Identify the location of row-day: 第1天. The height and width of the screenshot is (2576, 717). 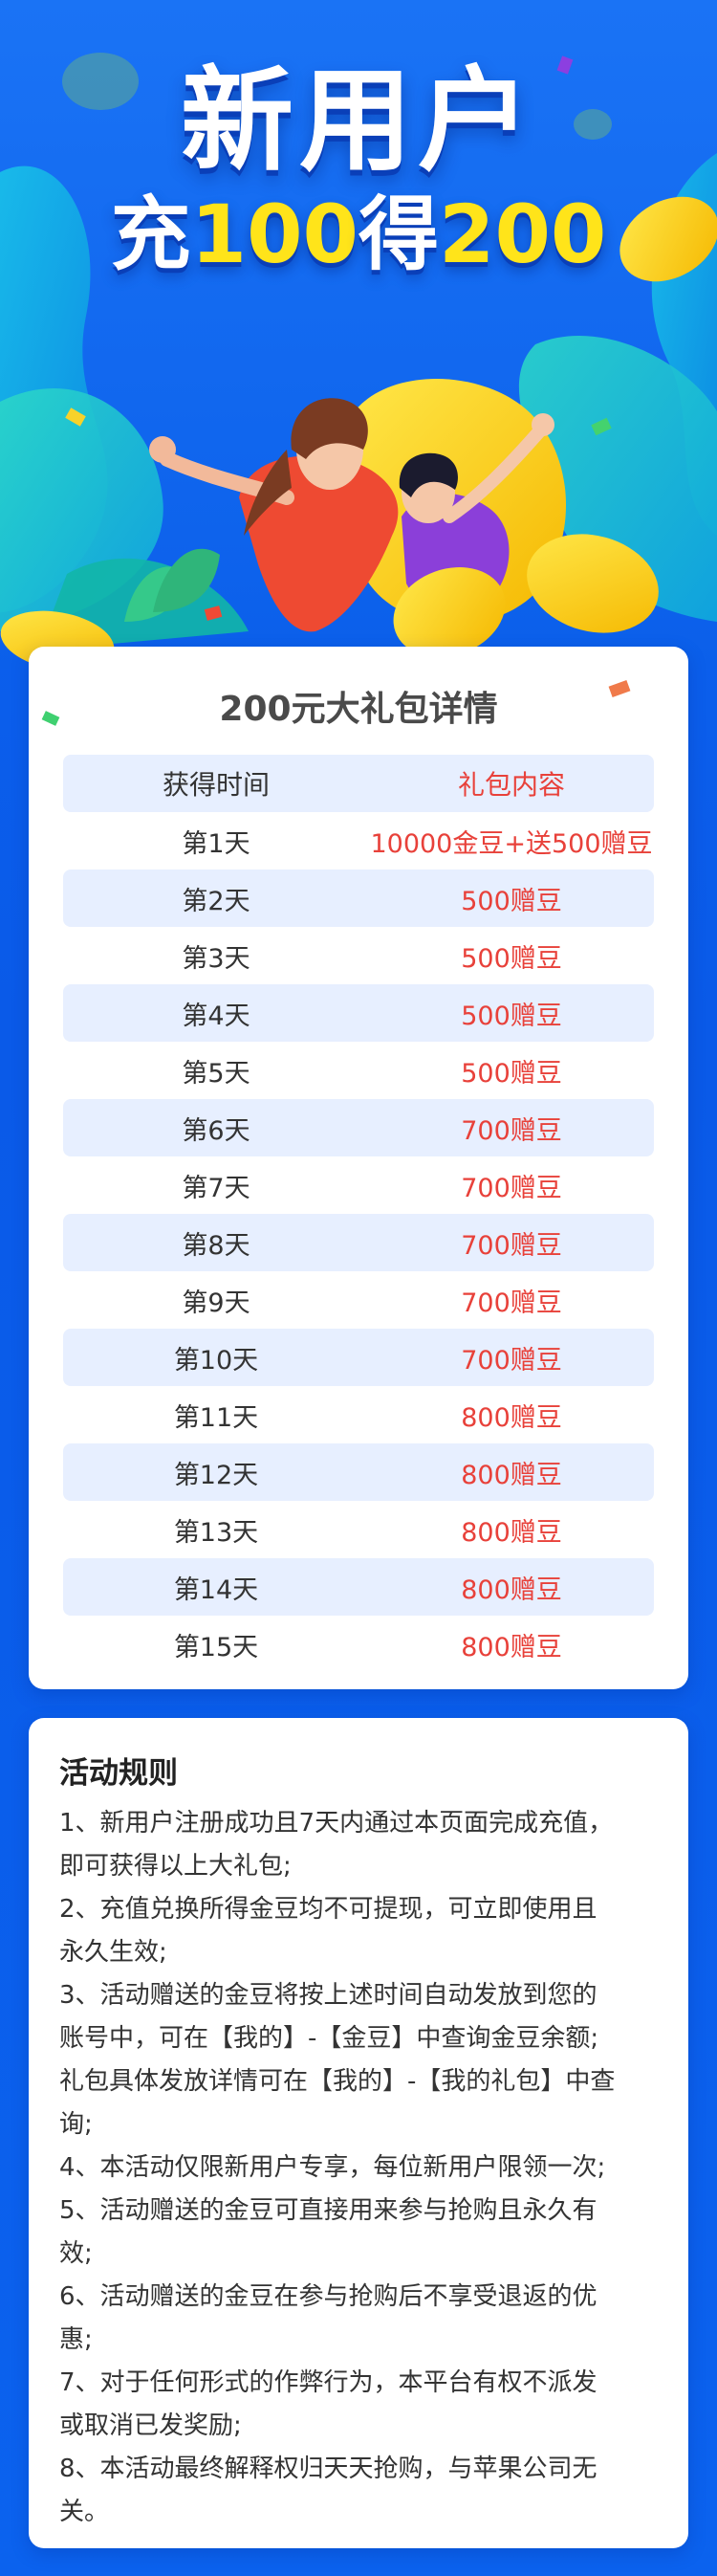
(216, 843).